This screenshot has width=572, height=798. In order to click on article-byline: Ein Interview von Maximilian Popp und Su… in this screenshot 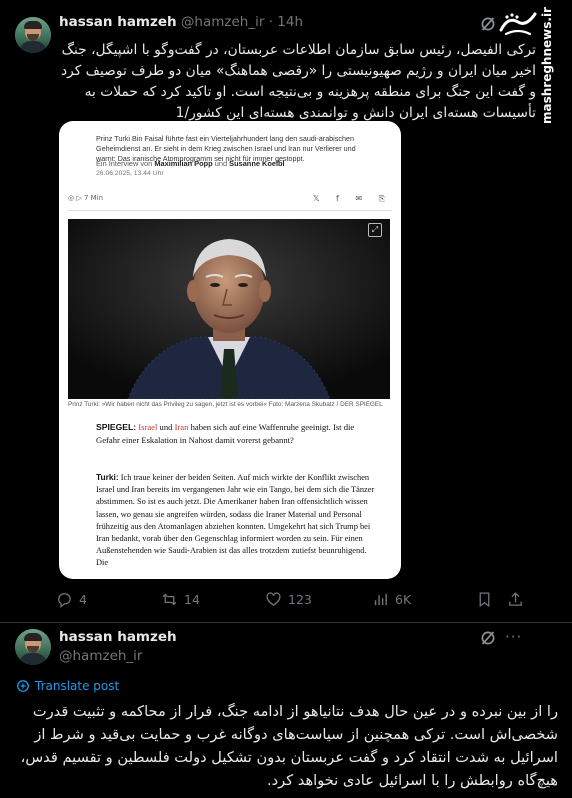, I will do `click(190, 163)`.